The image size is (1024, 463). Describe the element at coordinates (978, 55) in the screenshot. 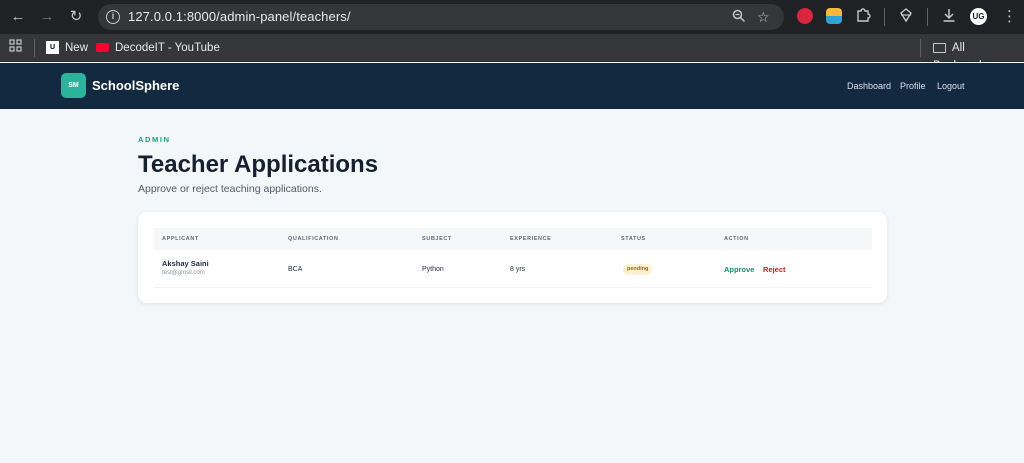

I see `all-bookmarks-button: All Bookmarks` at that location.